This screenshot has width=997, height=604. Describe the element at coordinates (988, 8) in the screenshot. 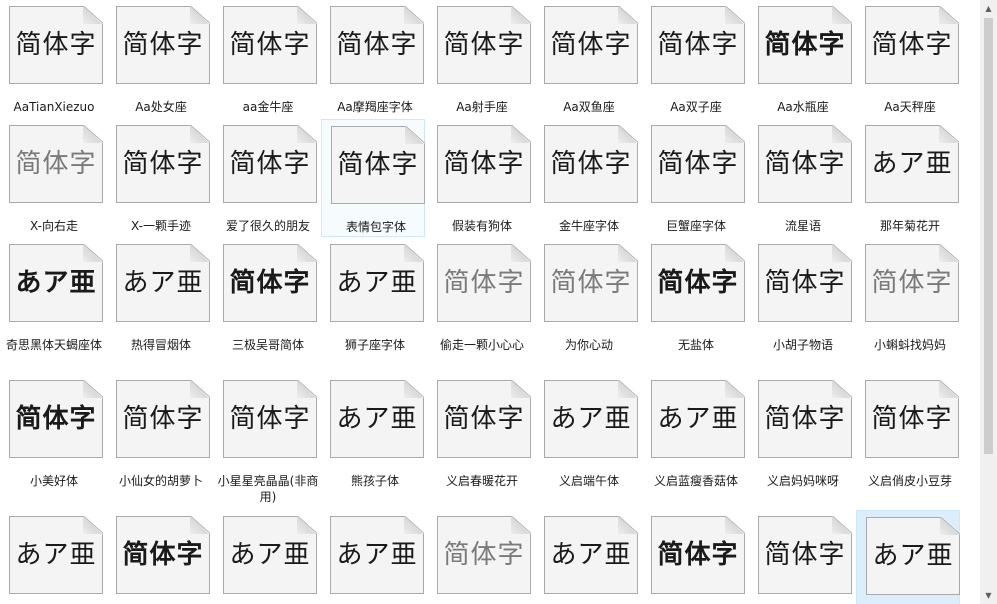

I see `scroll-up-arrow-icon: ▲` at that location.